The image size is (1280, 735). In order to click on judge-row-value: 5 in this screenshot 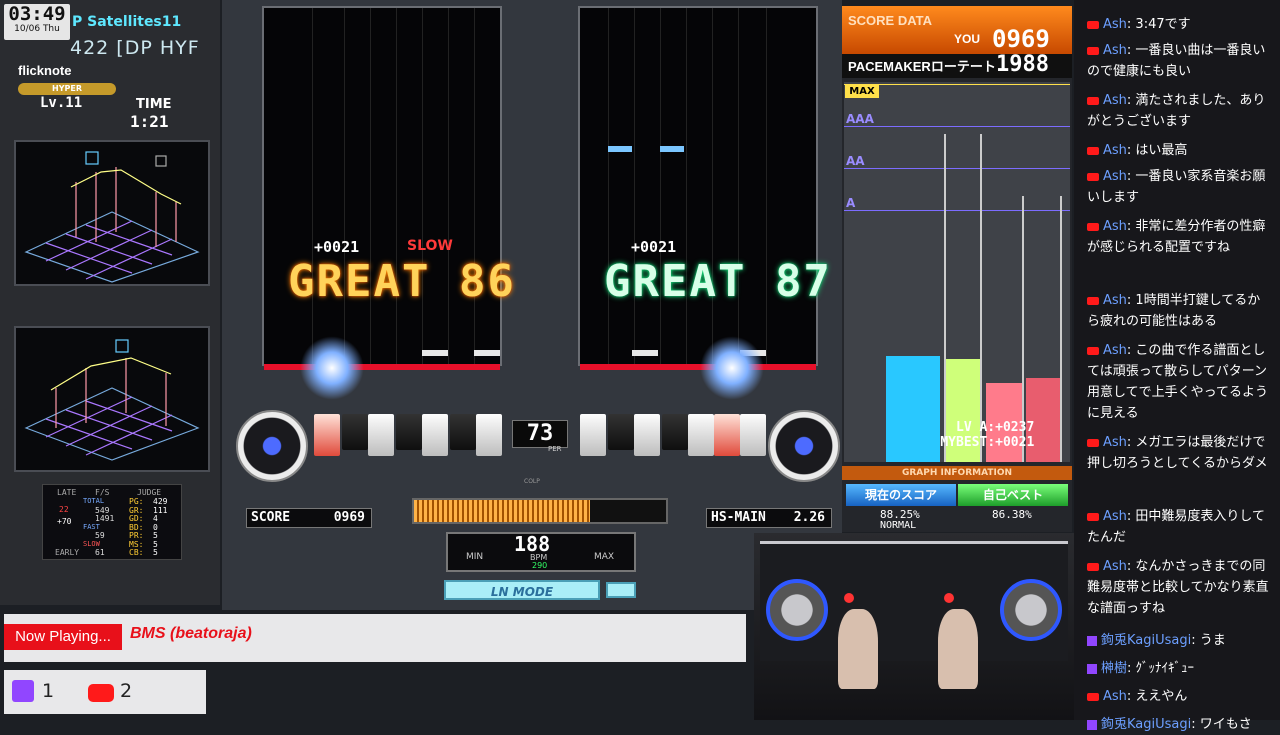, I will do `click(155, 552)`.